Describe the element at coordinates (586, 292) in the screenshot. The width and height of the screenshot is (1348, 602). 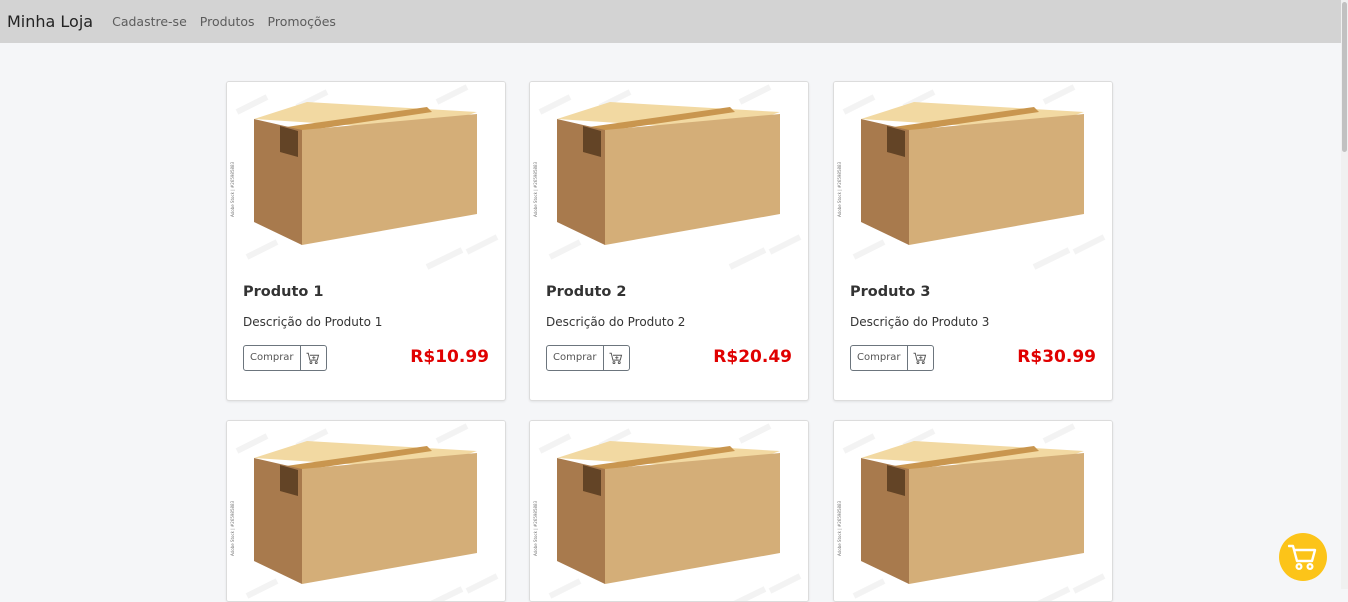
I see `product-title: Produto 2` at that location.